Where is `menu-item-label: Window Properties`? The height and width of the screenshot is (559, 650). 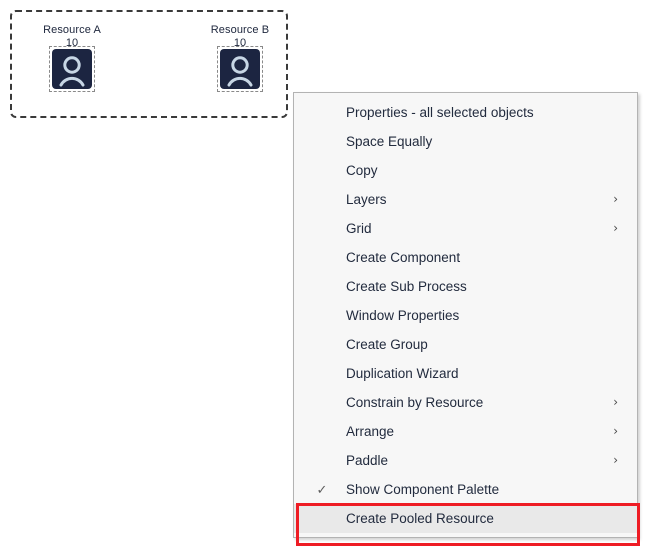
menu-item-label: Window Properties is located at coordinates (403, 315).